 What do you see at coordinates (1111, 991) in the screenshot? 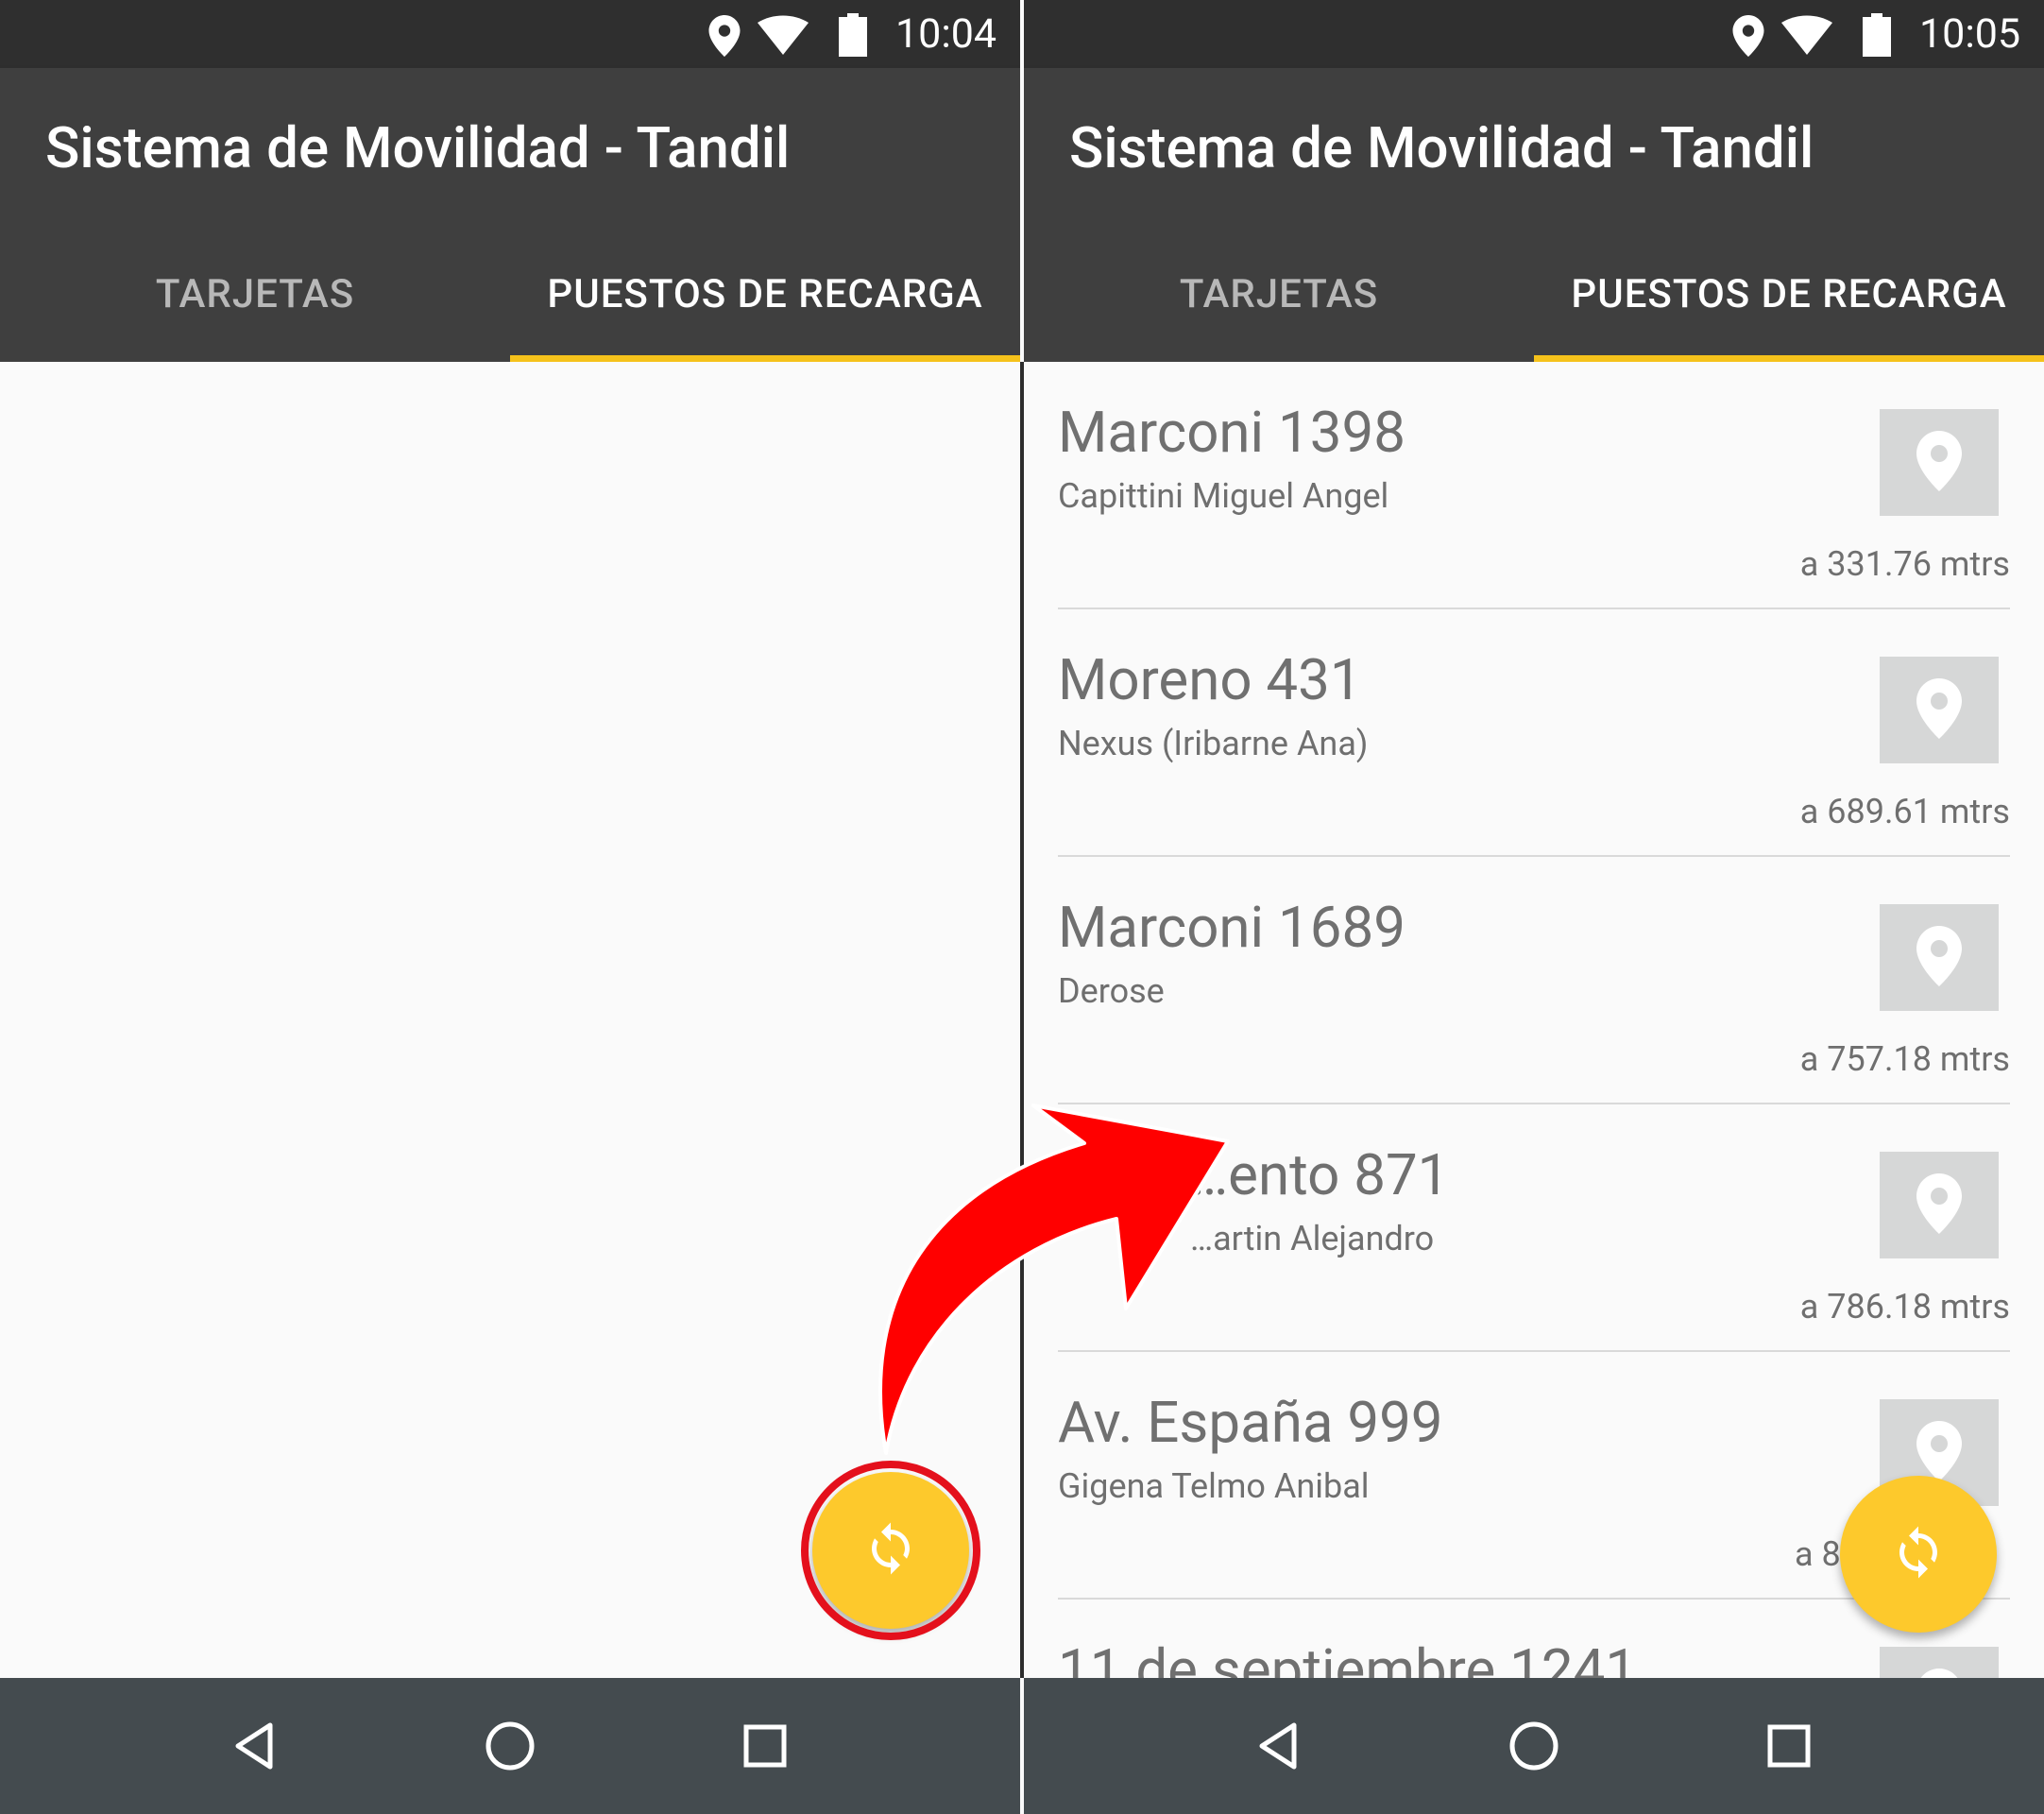
I see `item-owner: Derose` at bounding box center [1111, 991].